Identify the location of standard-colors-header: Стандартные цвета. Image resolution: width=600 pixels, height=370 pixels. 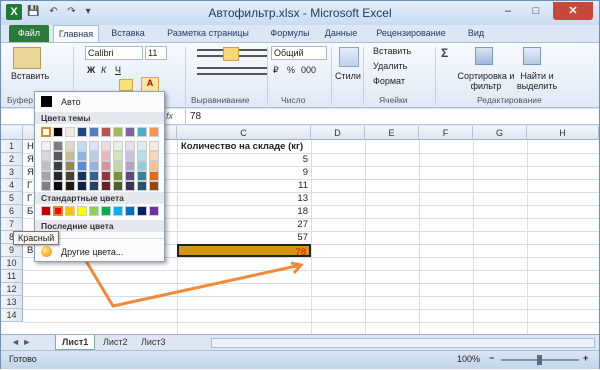
(99, 198).